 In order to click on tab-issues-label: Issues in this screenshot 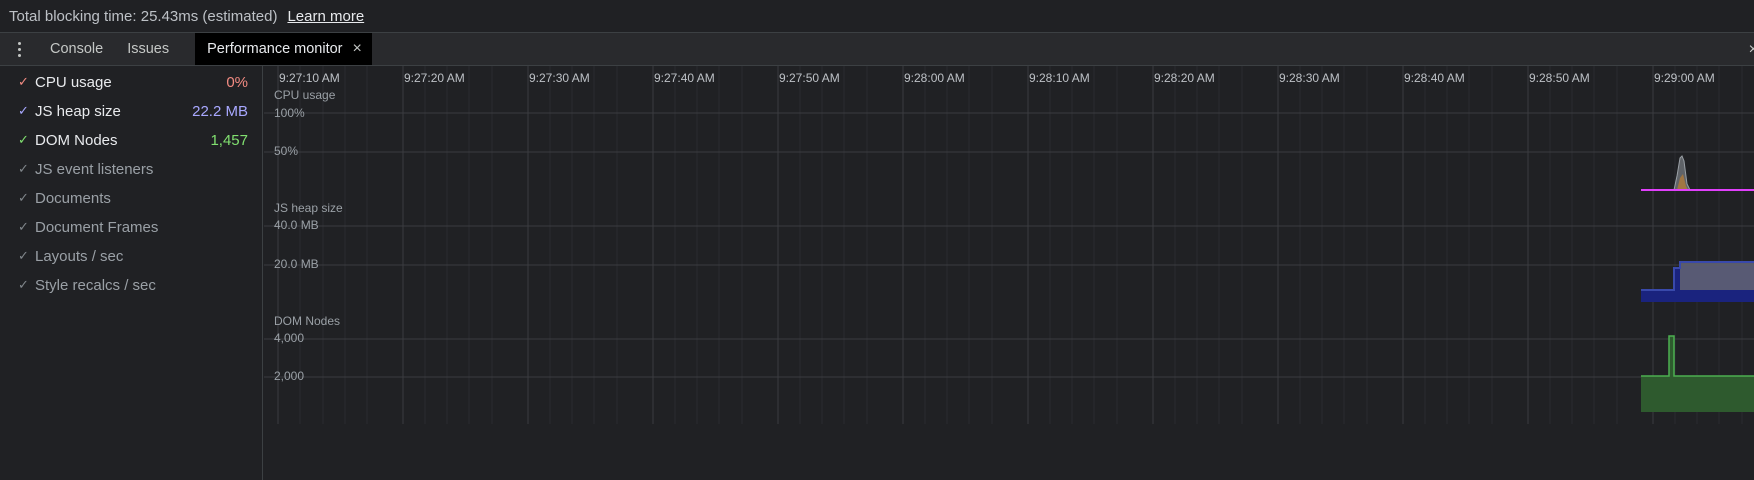, I will do `click(148, 49)`.